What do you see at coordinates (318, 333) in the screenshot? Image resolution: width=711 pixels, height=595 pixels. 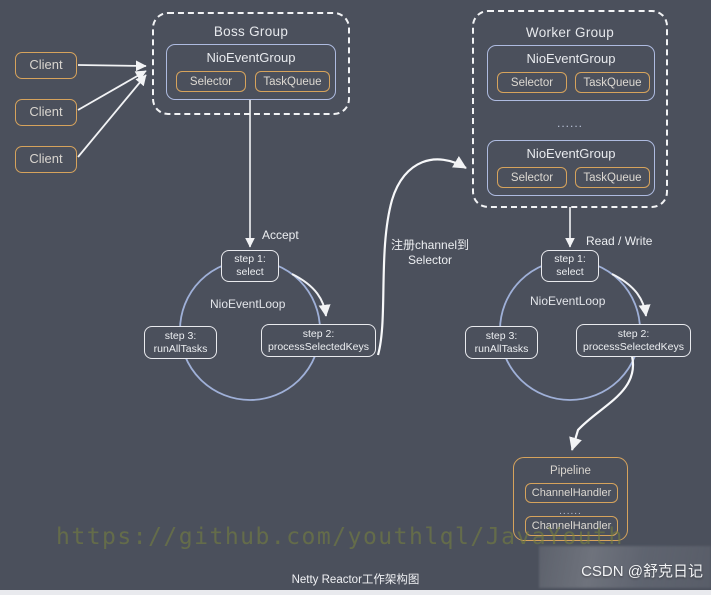 I see `boss-step2-line1: step 2:` at bounding box center [318, 333].